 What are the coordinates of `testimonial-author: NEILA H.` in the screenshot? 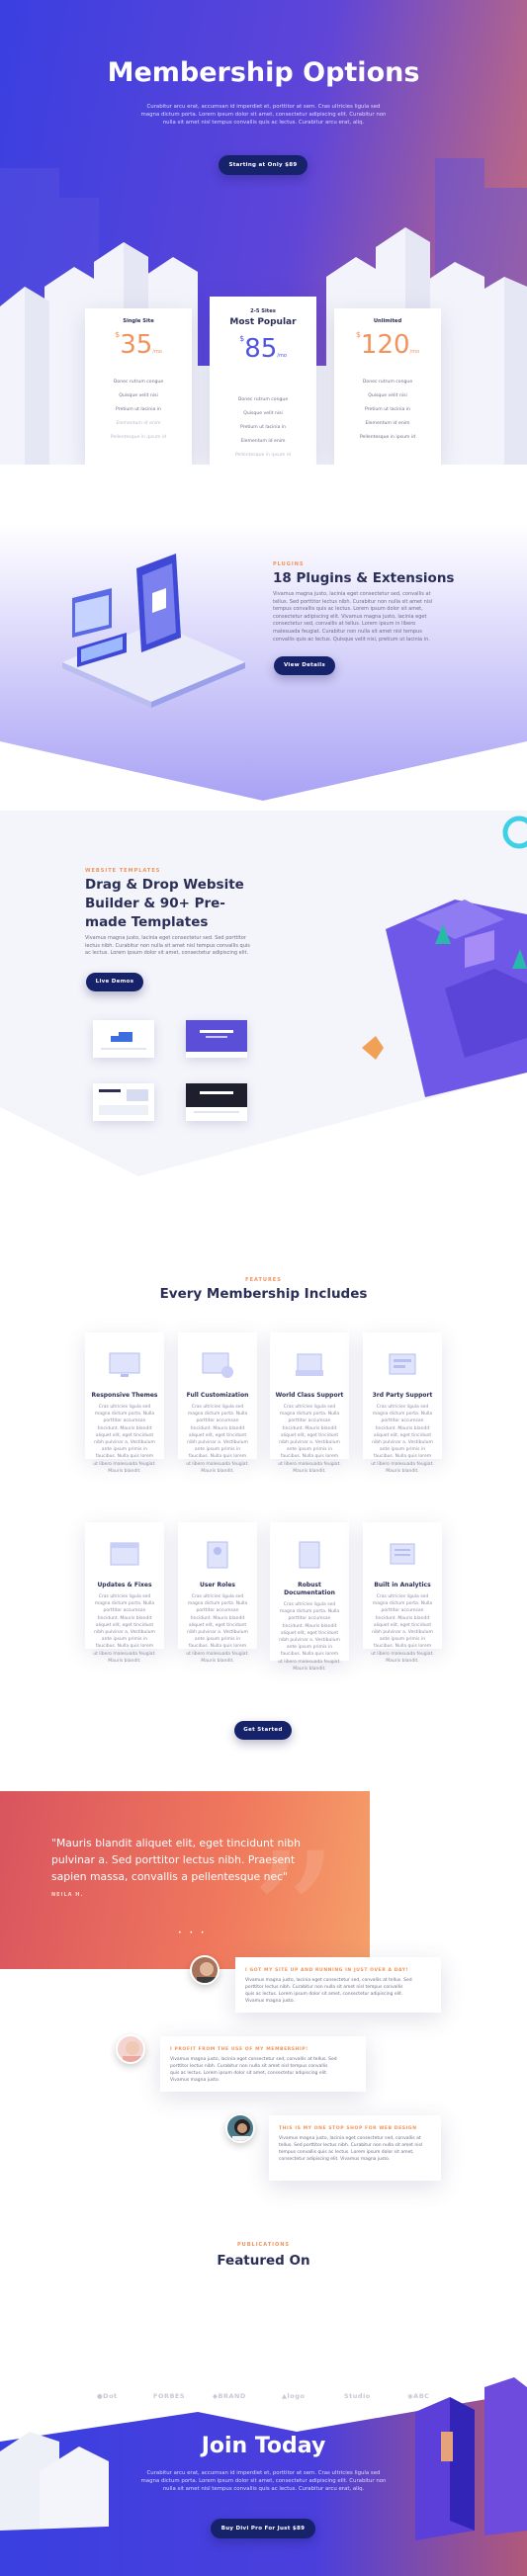 It's located at (68, 1895).